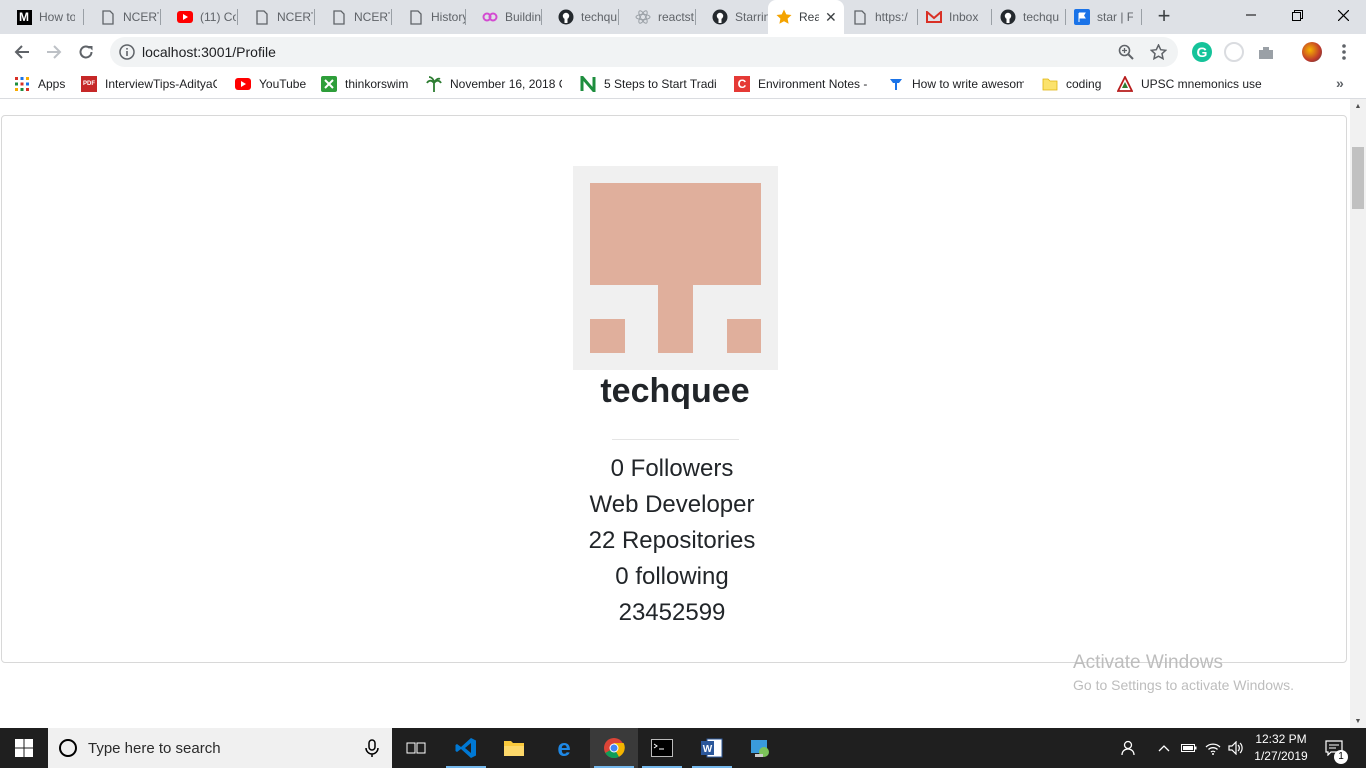 This screenshot has height=768, width=1366. Describe the element at coordinates (1164, 15) in the screenshot. I see `new-tab-button: +` at that location.